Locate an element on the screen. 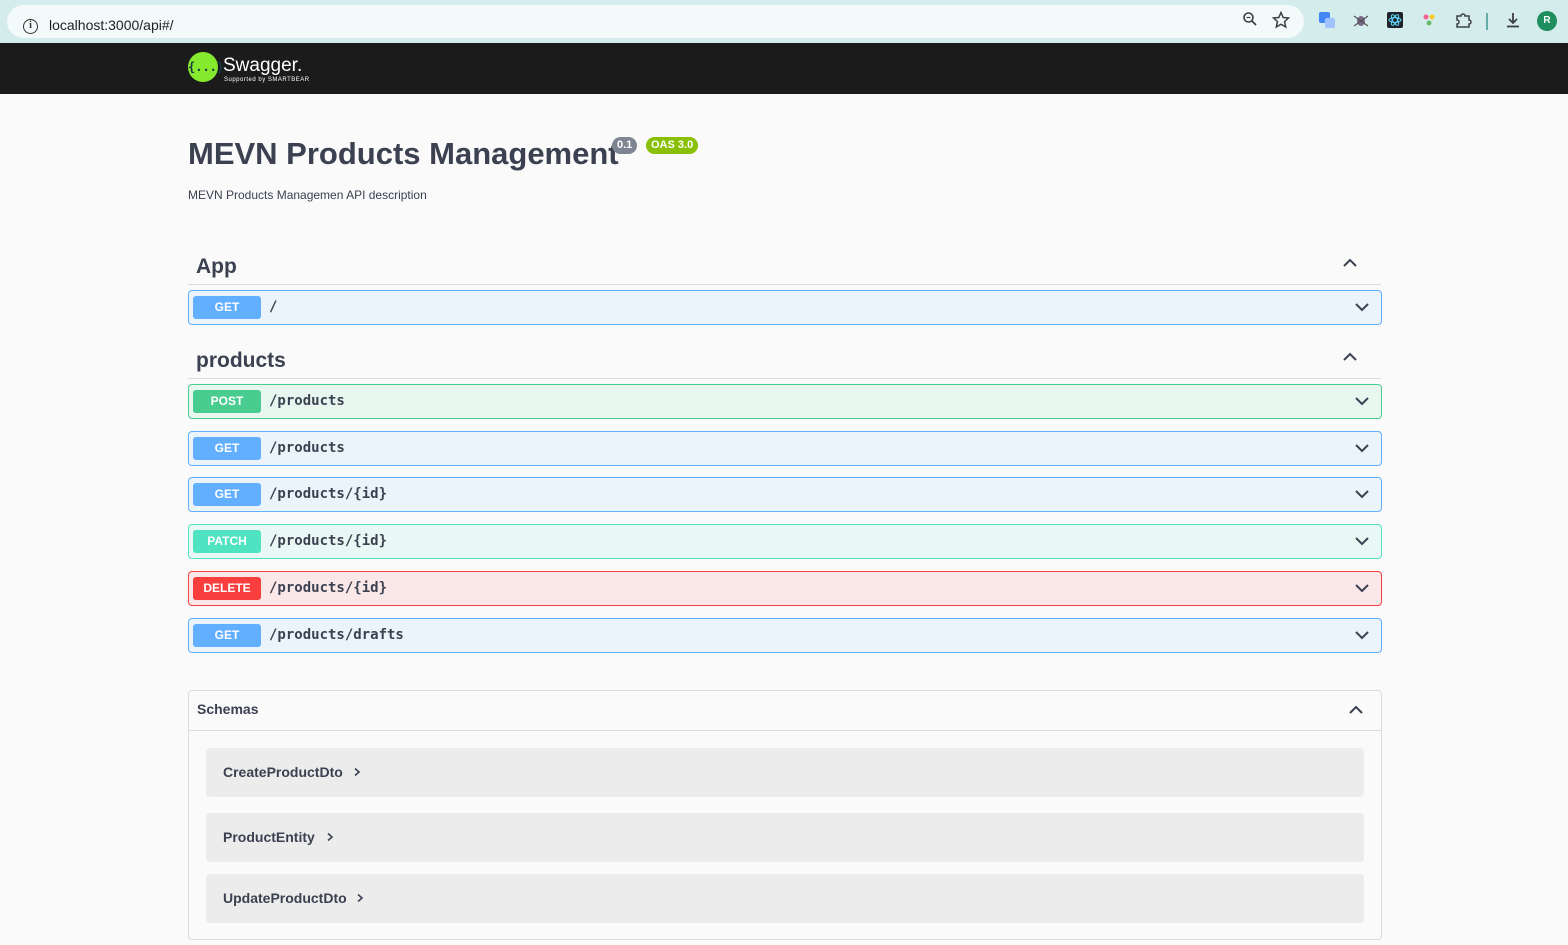 This screenshot has height=945, width=1568. method-badge: PATCH is located at coordinates (227, 541).